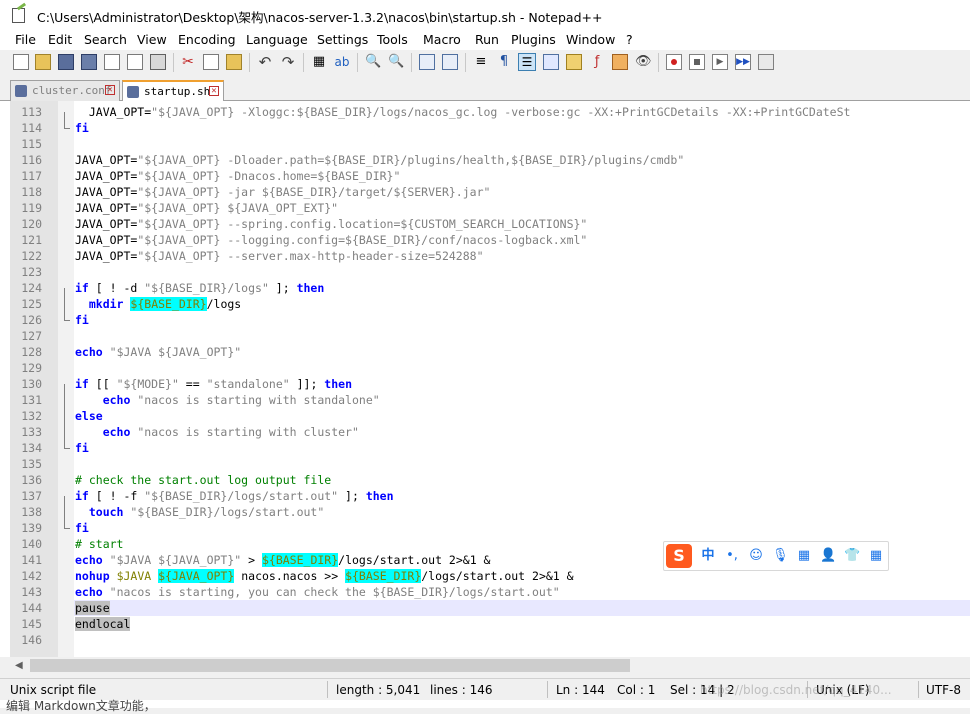 The width and height of the screenshot is (970, 714). What do you see at coordinates (504, 62) in the screenshot?
I see `show-all-characters-icon: ¶` at bounding box center [504, 62].